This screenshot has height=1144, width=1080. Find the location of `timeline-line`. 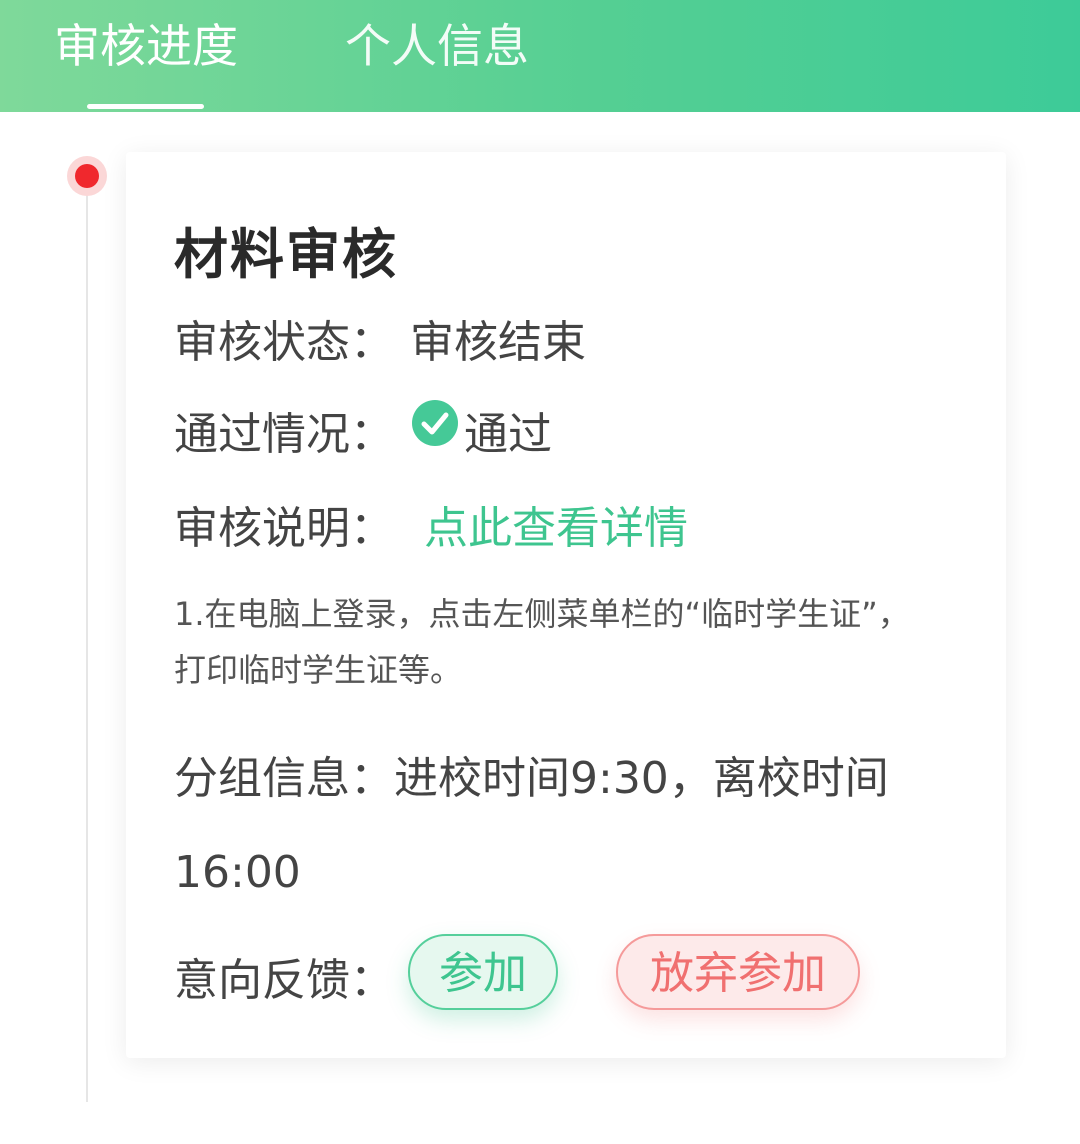

timeline-line is located at coordinates (87, 646).